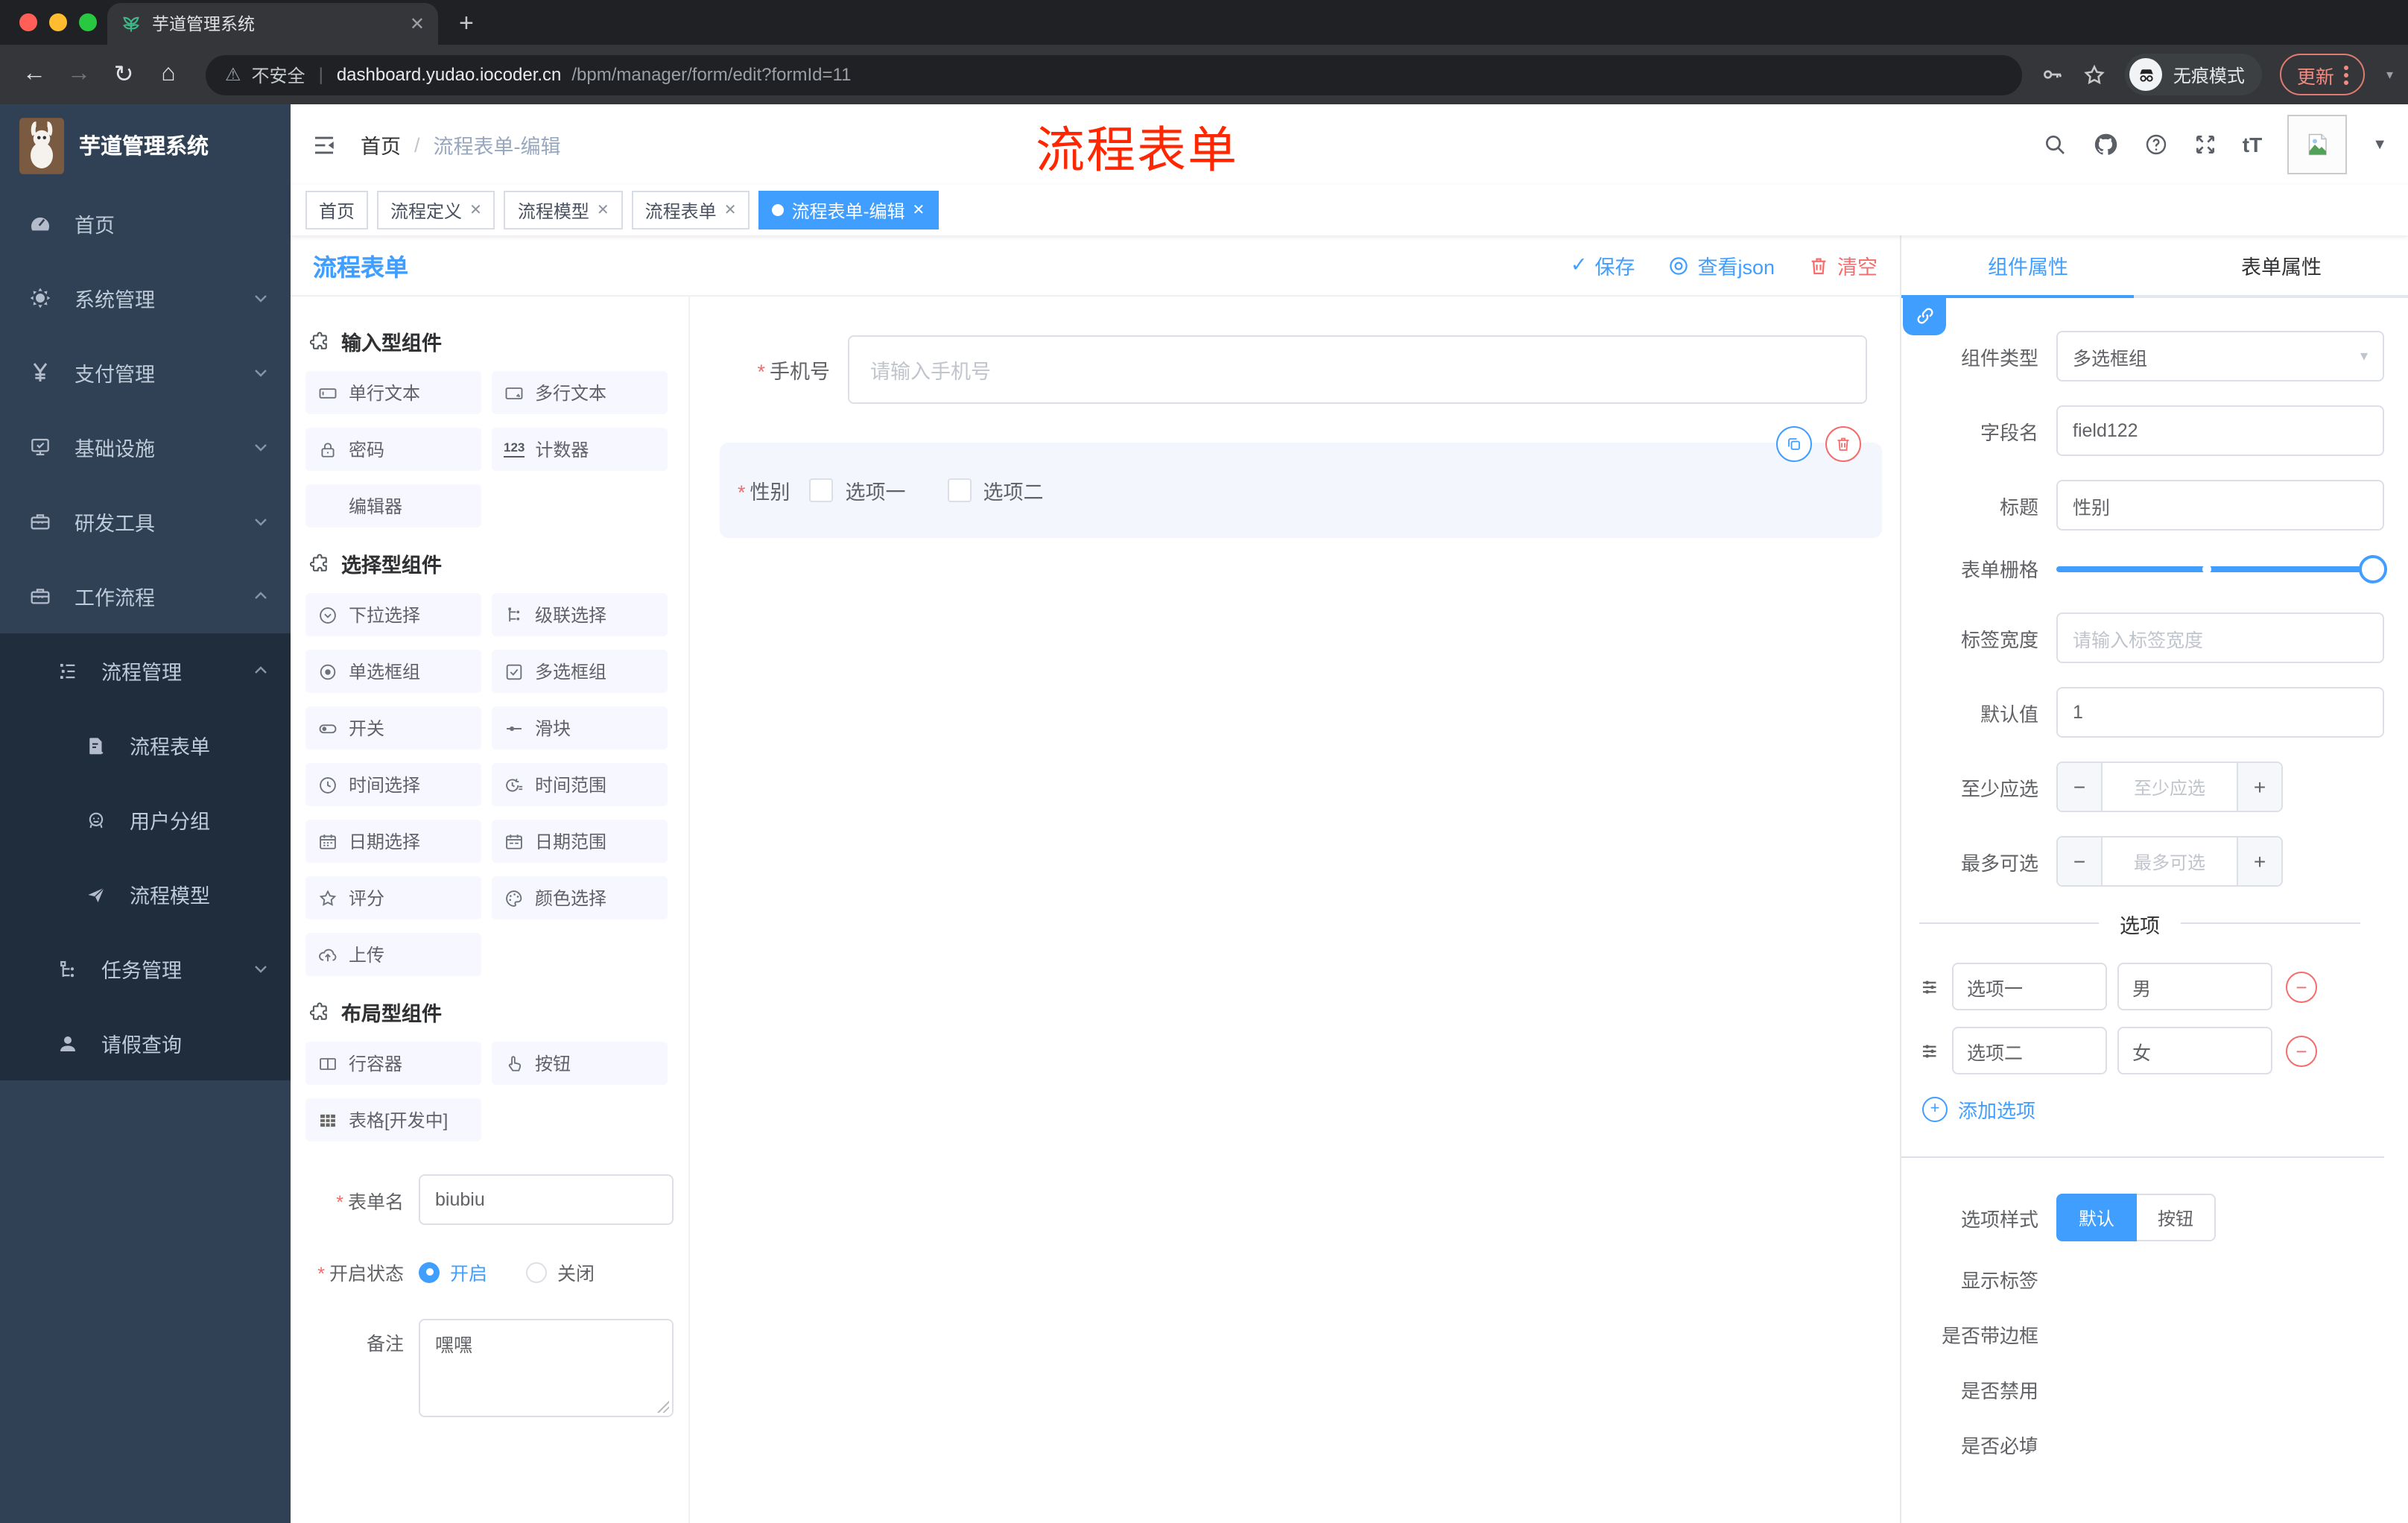 Image resolution: width=2408 pixels, height=1523 pixels. I want to click on palette-item-upload: 上传, so click(393, 955).